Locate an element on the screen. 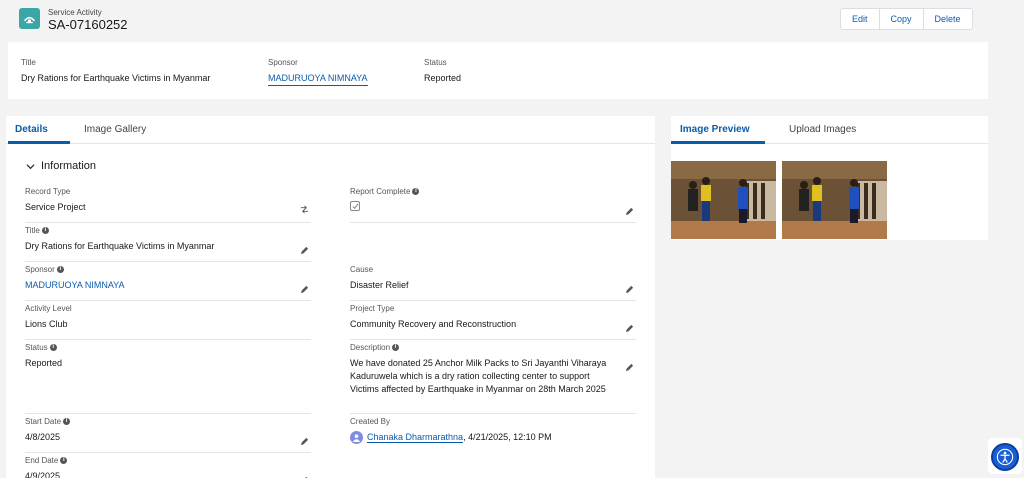 This screenshot has width=1024, height=478. edit-button: Edit is located at coordinates (860, 19).